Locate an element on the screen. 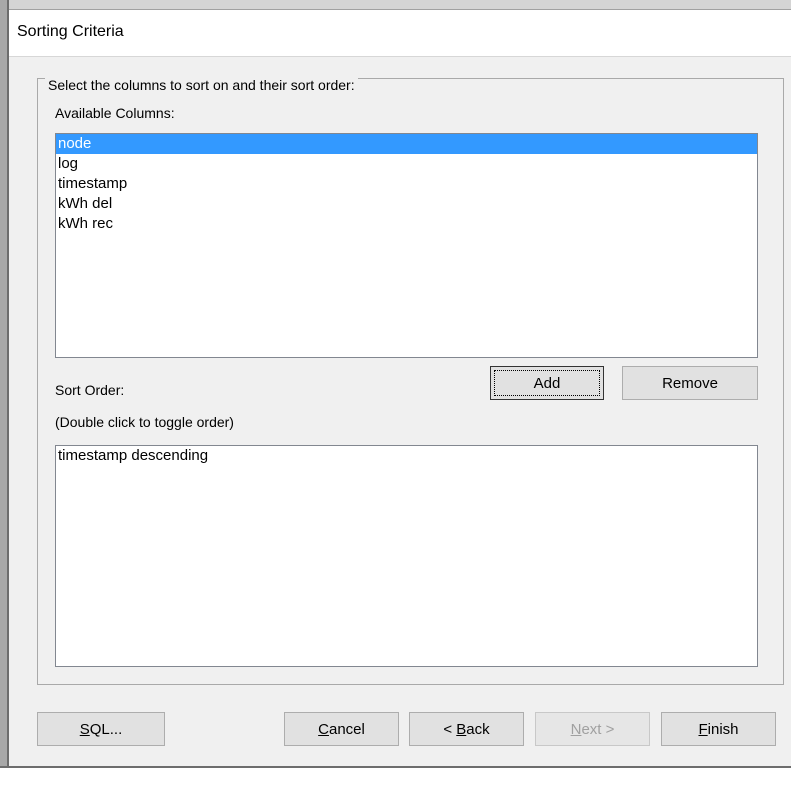  available-column-item: log is located at coordinates (406, 164).